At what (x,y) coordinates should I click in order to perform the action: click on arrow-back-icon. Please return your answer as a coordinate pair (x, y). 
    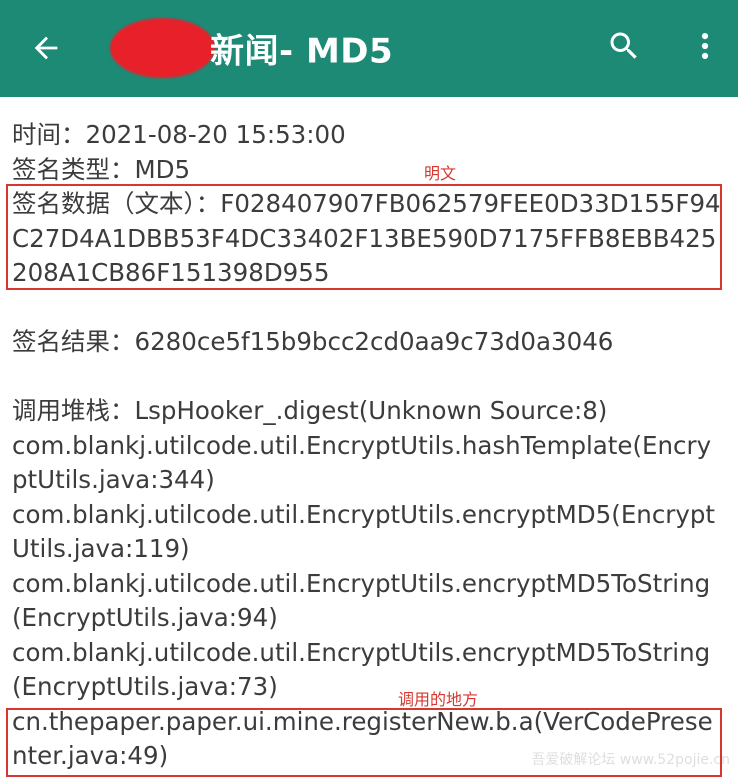
    Looking at the image, I should click on (46, 48).